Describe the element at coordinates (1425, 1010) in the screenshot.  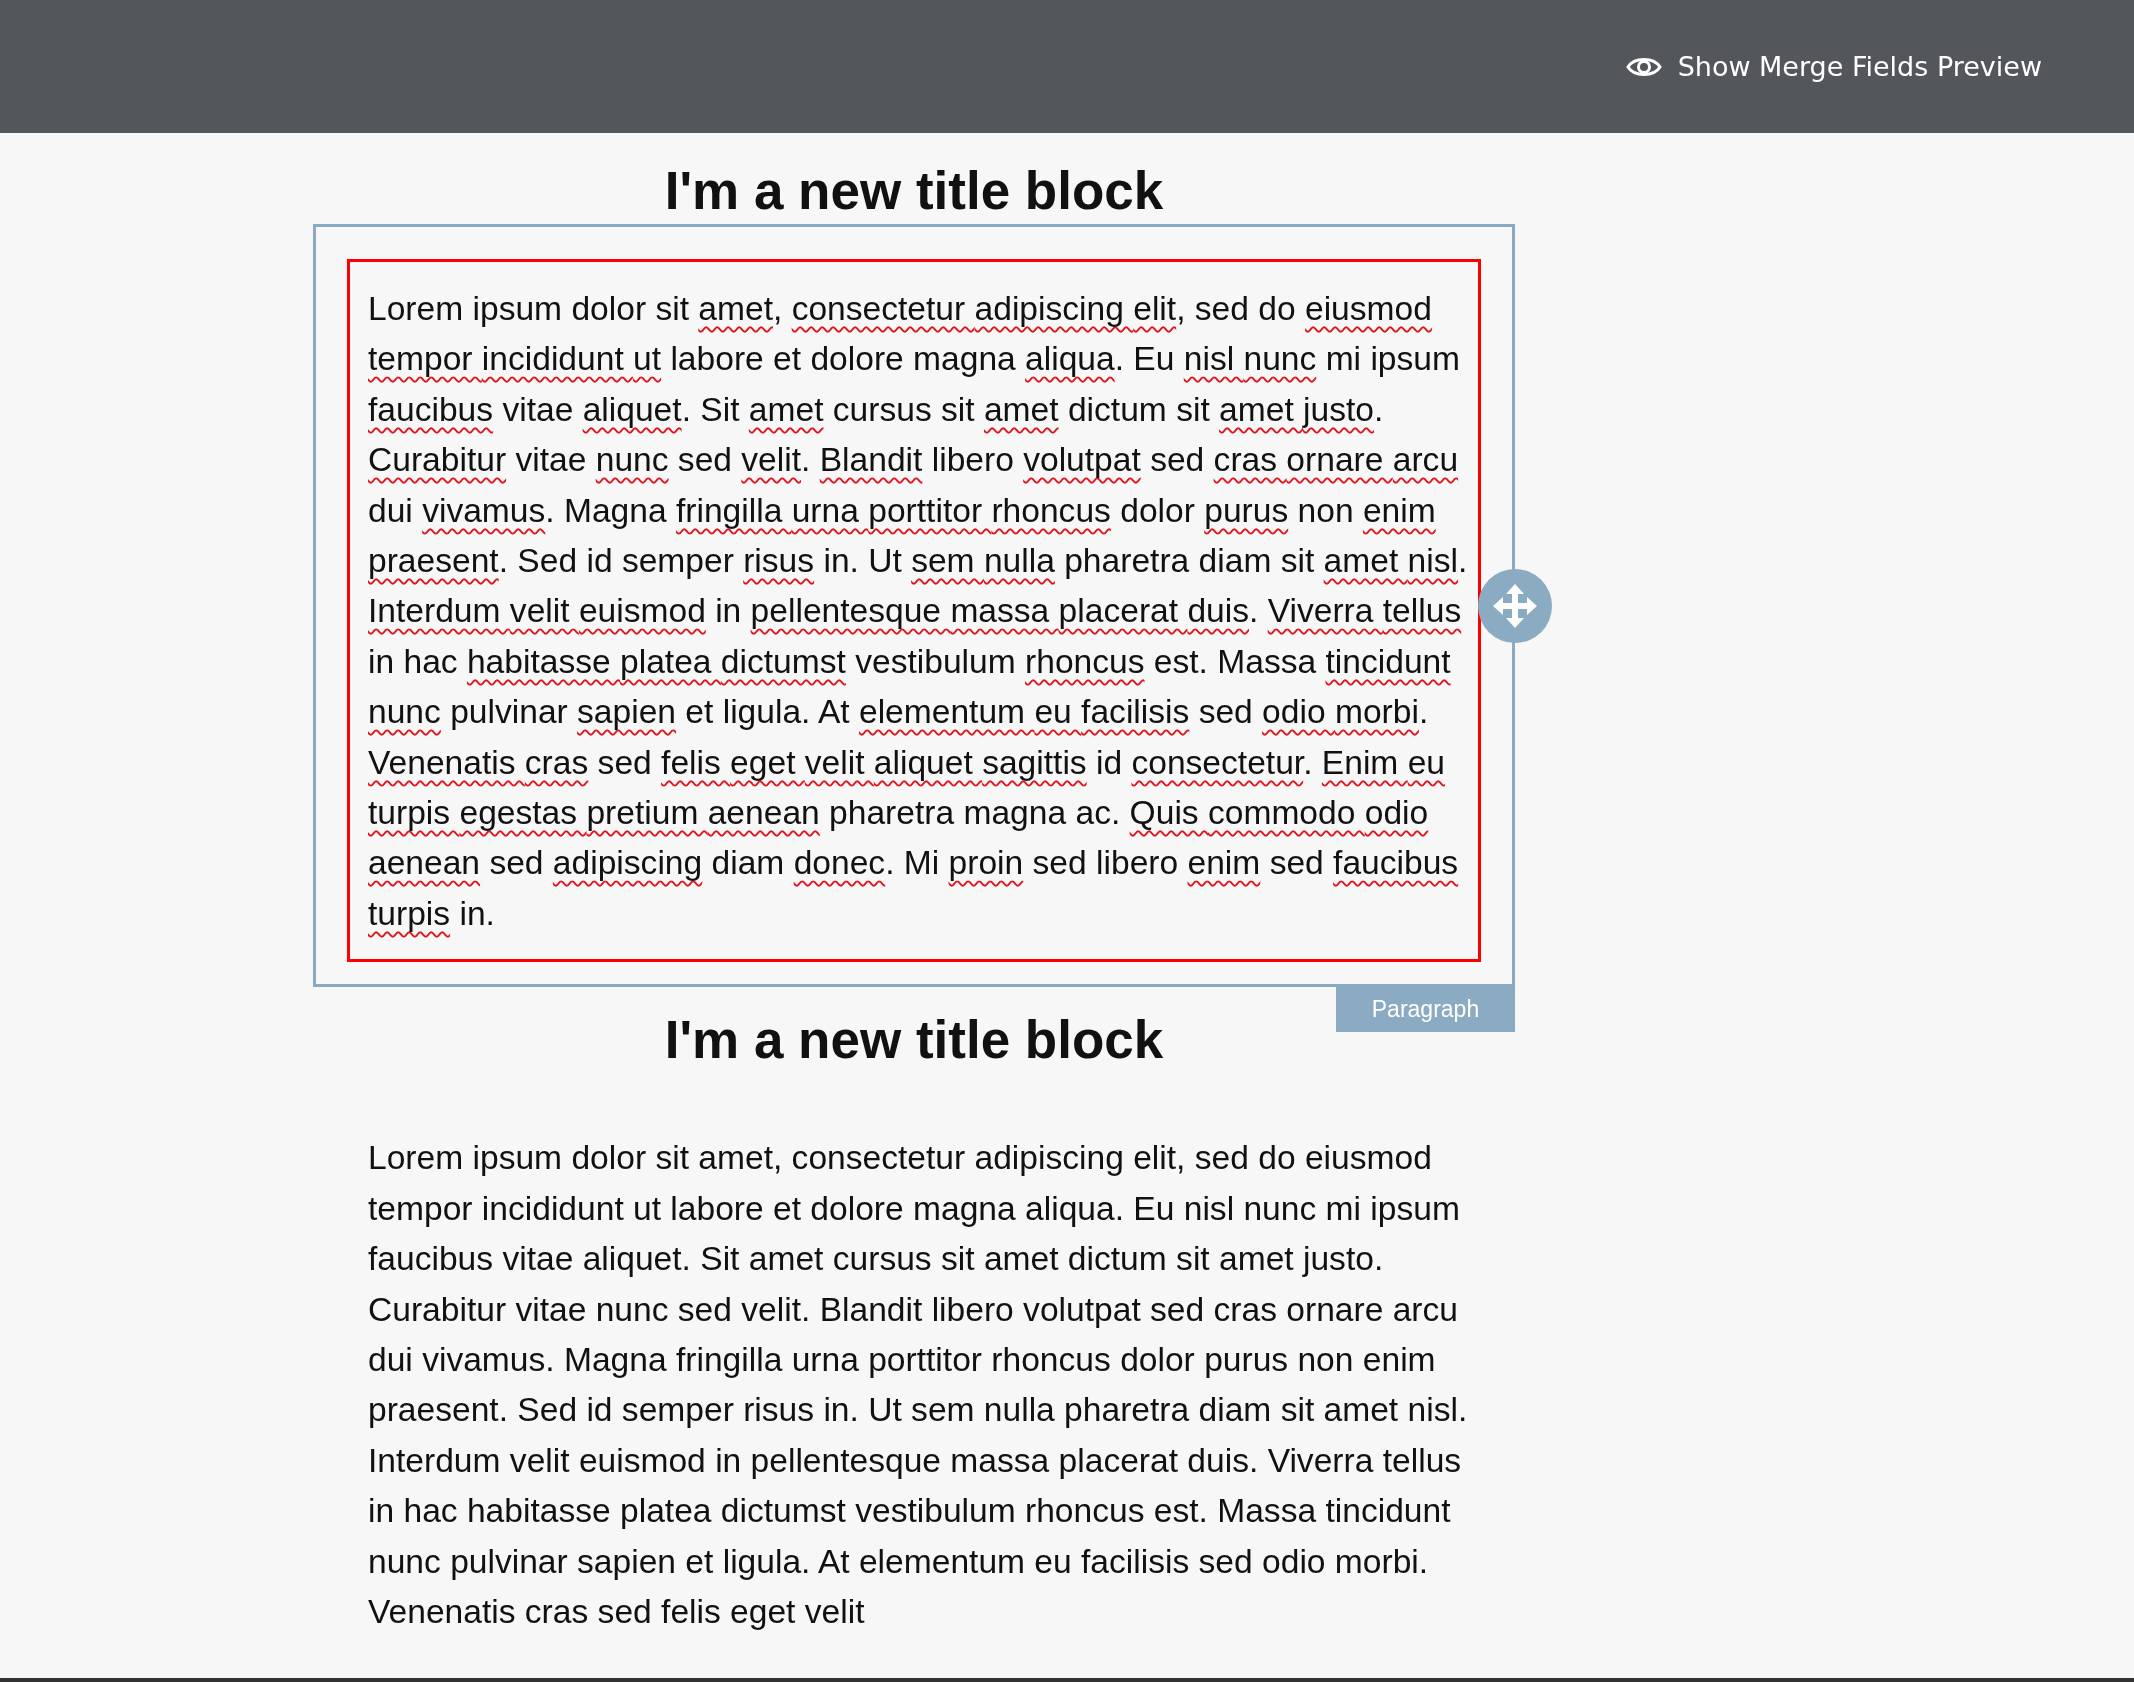
I see `block-type-label: Paragraph` at that location.